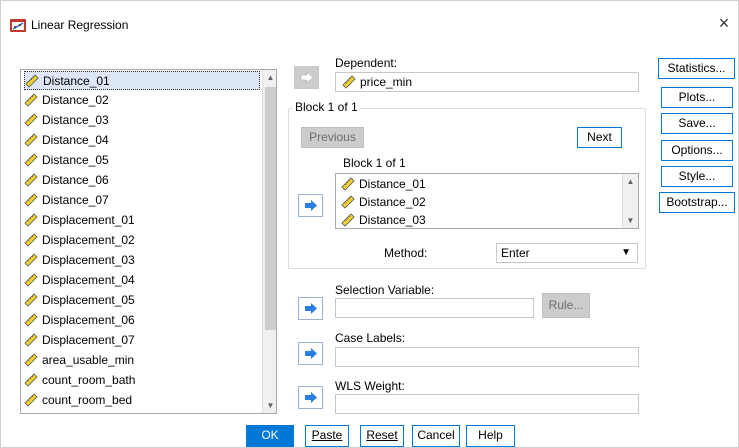 The height and width of the screenshot is (448, 739). Describe the element at coordinates (724, 23) in the screenshot. I see `close-icon: ×` at that location.